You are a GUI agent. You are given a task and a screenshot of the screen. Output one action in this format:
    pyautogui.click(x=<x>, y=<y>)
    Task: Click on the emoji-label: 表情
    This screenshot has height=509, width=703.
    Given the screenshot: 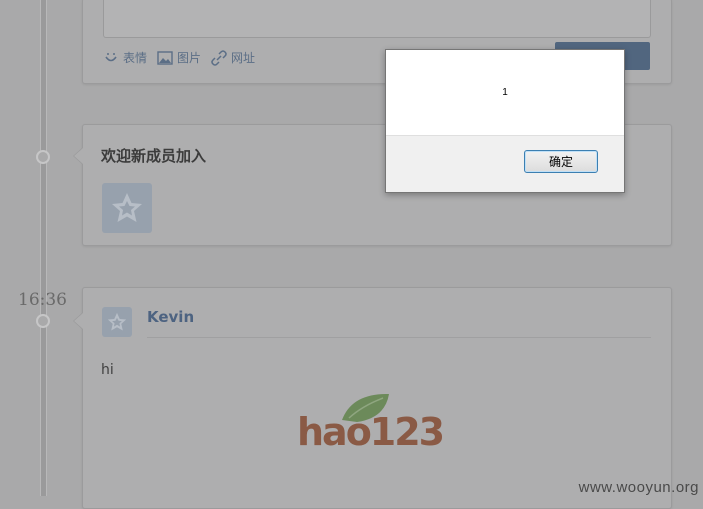 What is the action you would take?
    pyautogui.click(x=135, y=58)
    